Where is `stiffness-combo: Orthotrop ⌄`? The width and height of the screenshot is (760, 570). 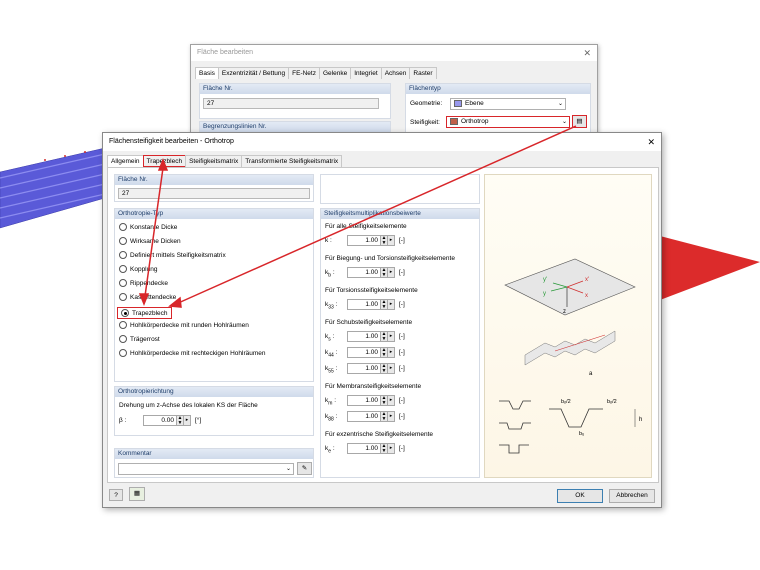
stiffness-combo: Orthotrop ⌄ is located at coordinates (508, 122).